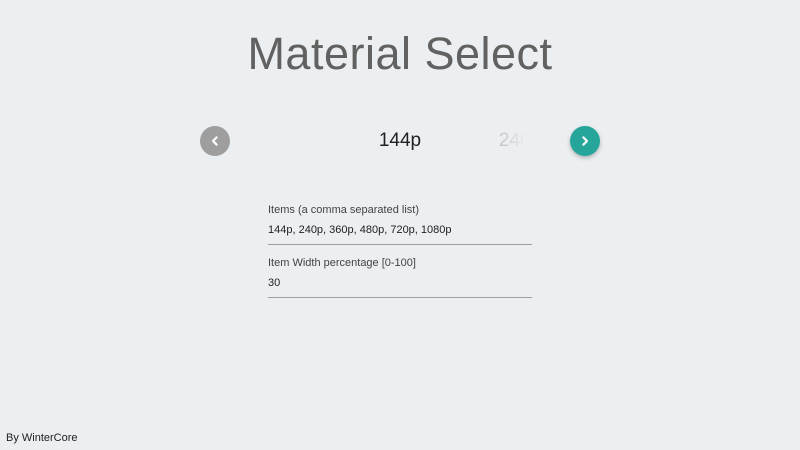  I want to click on author-credit: By WinterCore, so click(42, 438).